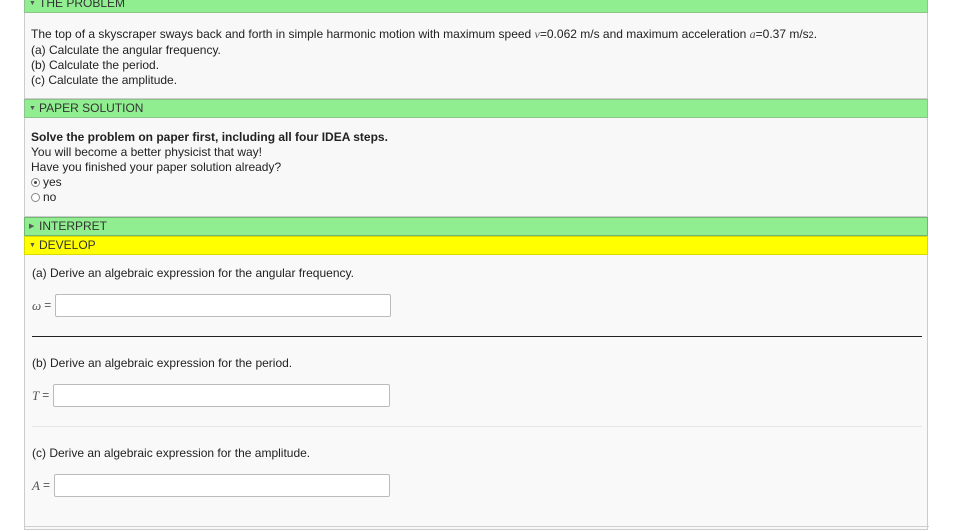 This screenshot has width=962, height=530. I want to click on radio-no-row: no, so click(476, 197).